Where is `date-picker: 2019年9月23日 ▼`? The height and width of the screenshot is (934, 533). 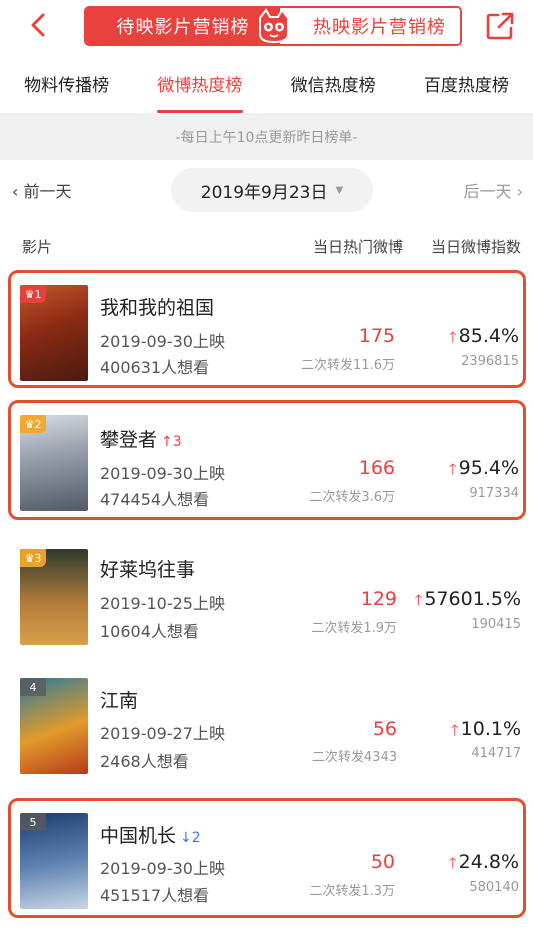
date-picker: 2019年9月23日 ▼ is located at coordinates (272, 190).